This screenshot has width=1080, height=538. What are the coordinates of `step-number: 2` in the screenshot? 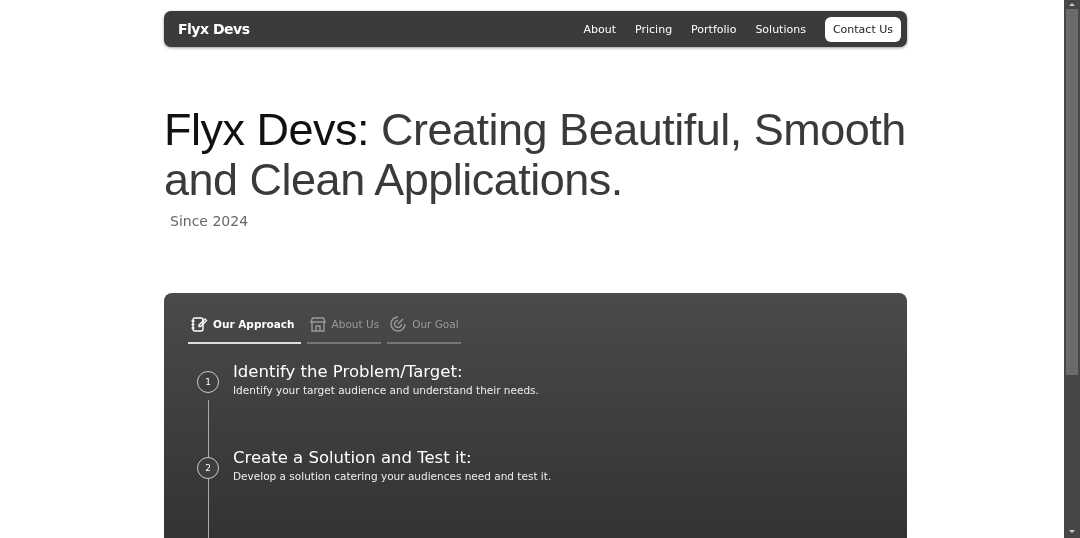 It's located at (208, 468).